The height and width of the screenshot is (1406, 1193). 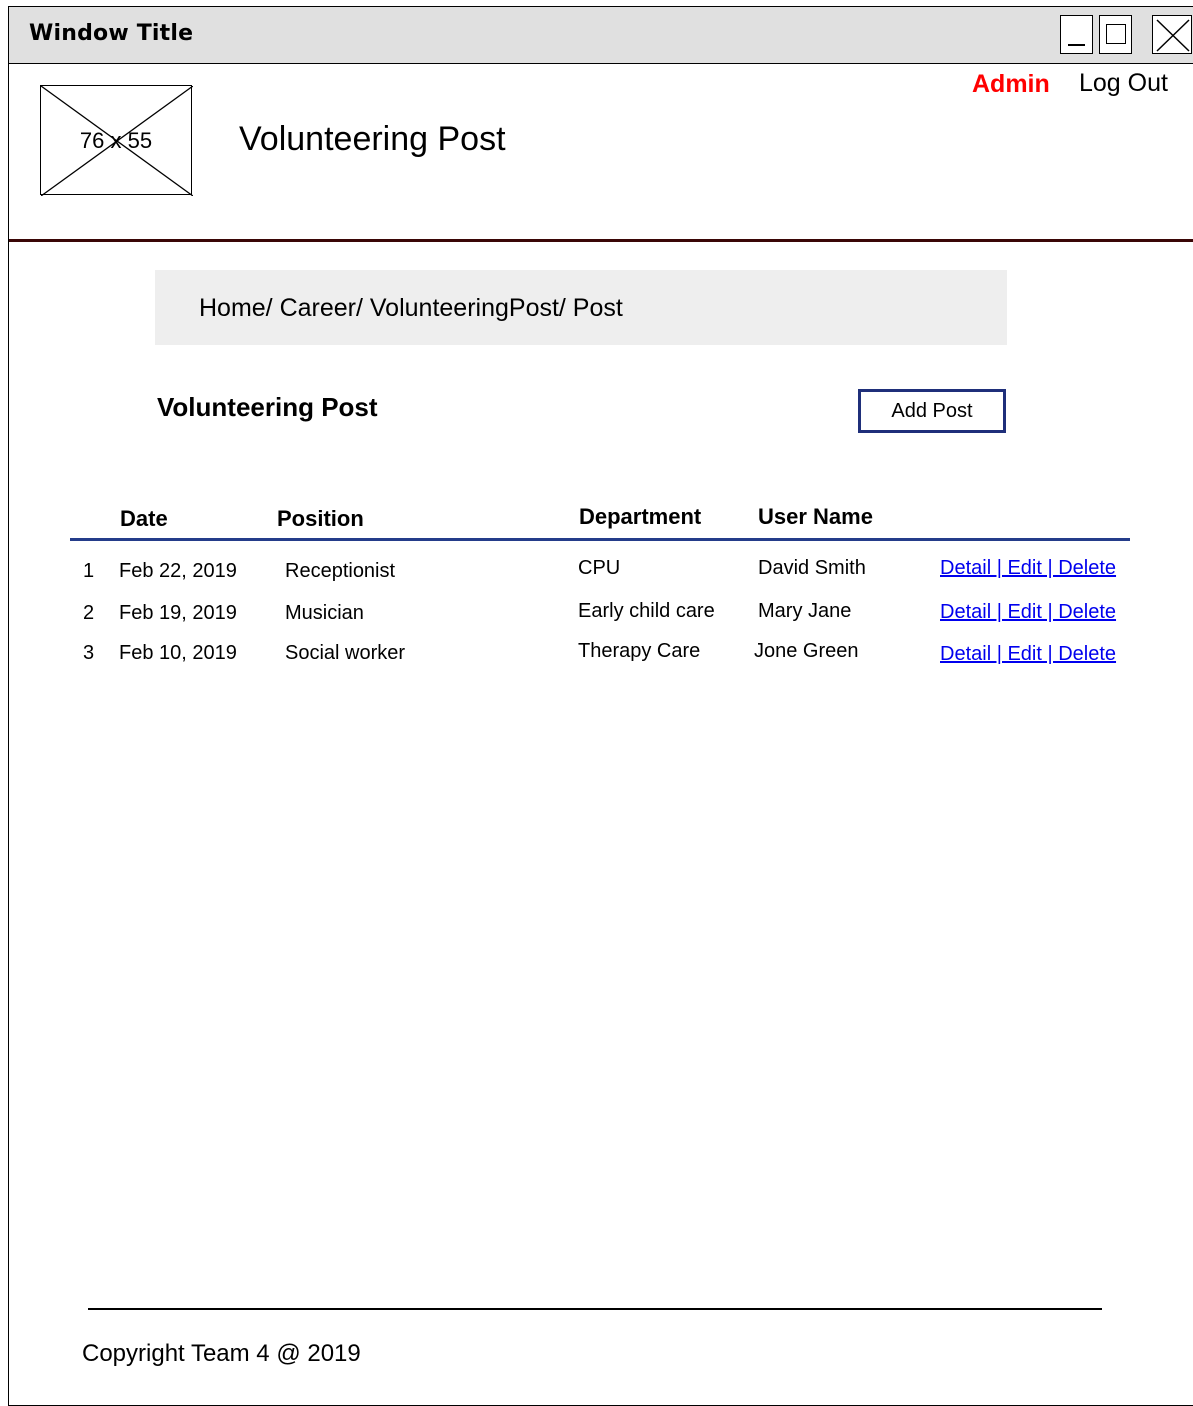 I want to click on site-title: Volunteering Post, so click(x=372, y=139).